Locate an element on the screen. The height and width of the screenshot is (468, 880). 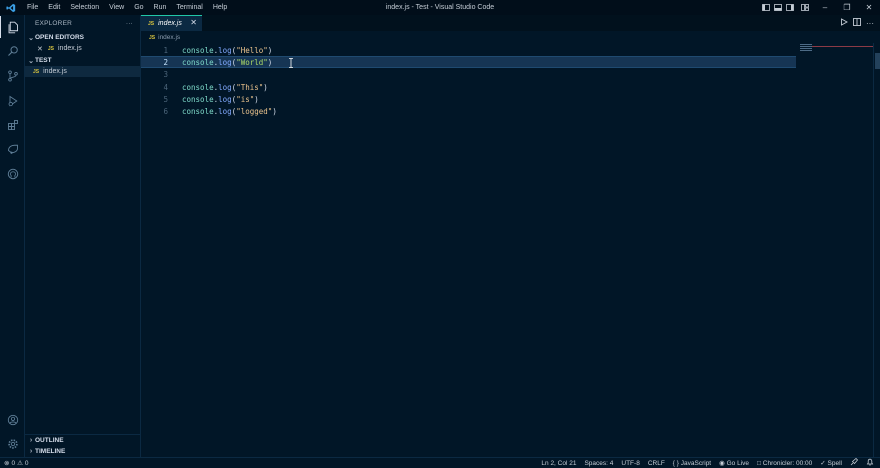
encoding: UTF-8 is located at coordinates (630, 463).